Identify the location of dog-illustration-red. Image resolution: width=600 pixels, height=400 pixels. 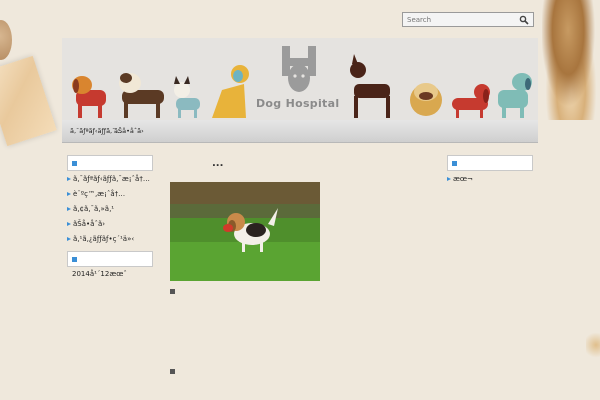
(89, 97).